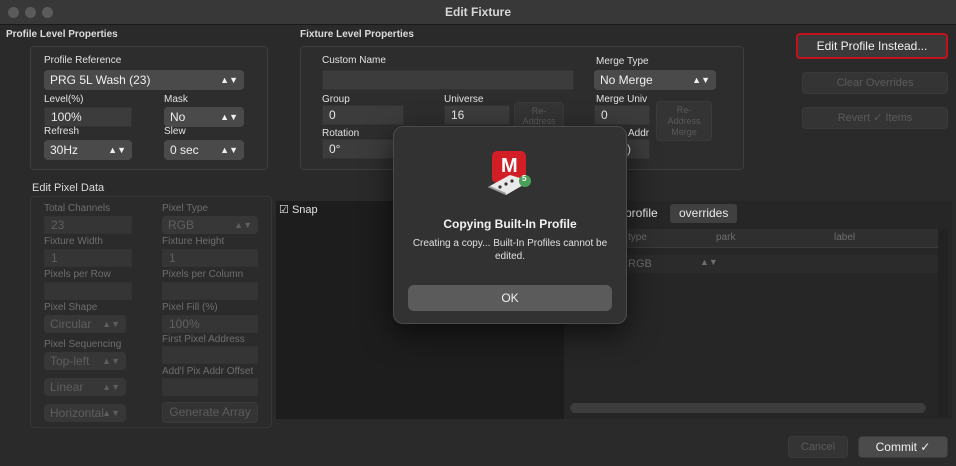 This screenshot has height=466, width=956. Describe the element at coordinates (210, 387) in the screenshot. I see `addl-pix-addr-offset-field` at that location.